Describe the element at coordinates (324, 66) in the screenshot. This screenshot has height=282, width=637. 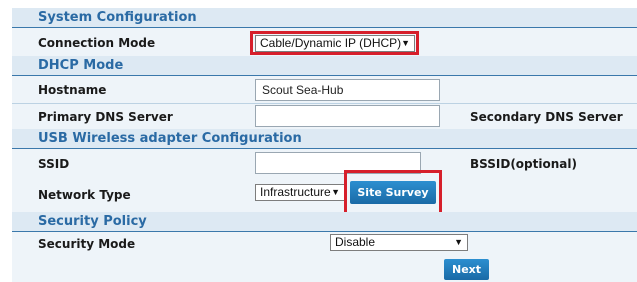
I see `section-dhcp-mode: DHCP Mode` at that location.